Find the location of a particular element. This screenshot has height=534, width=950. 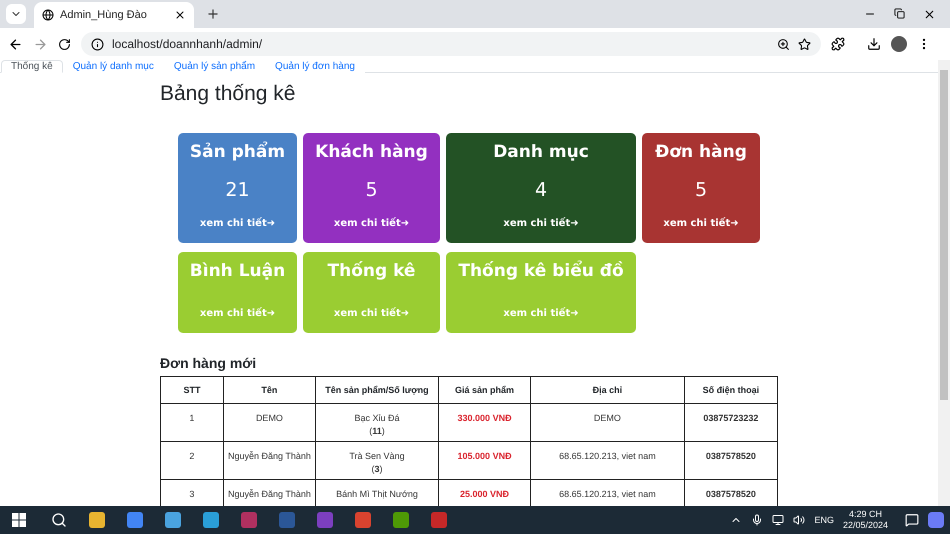

table-cell: Nguyễn Đăng Thành is located at coordinates (269, 461).